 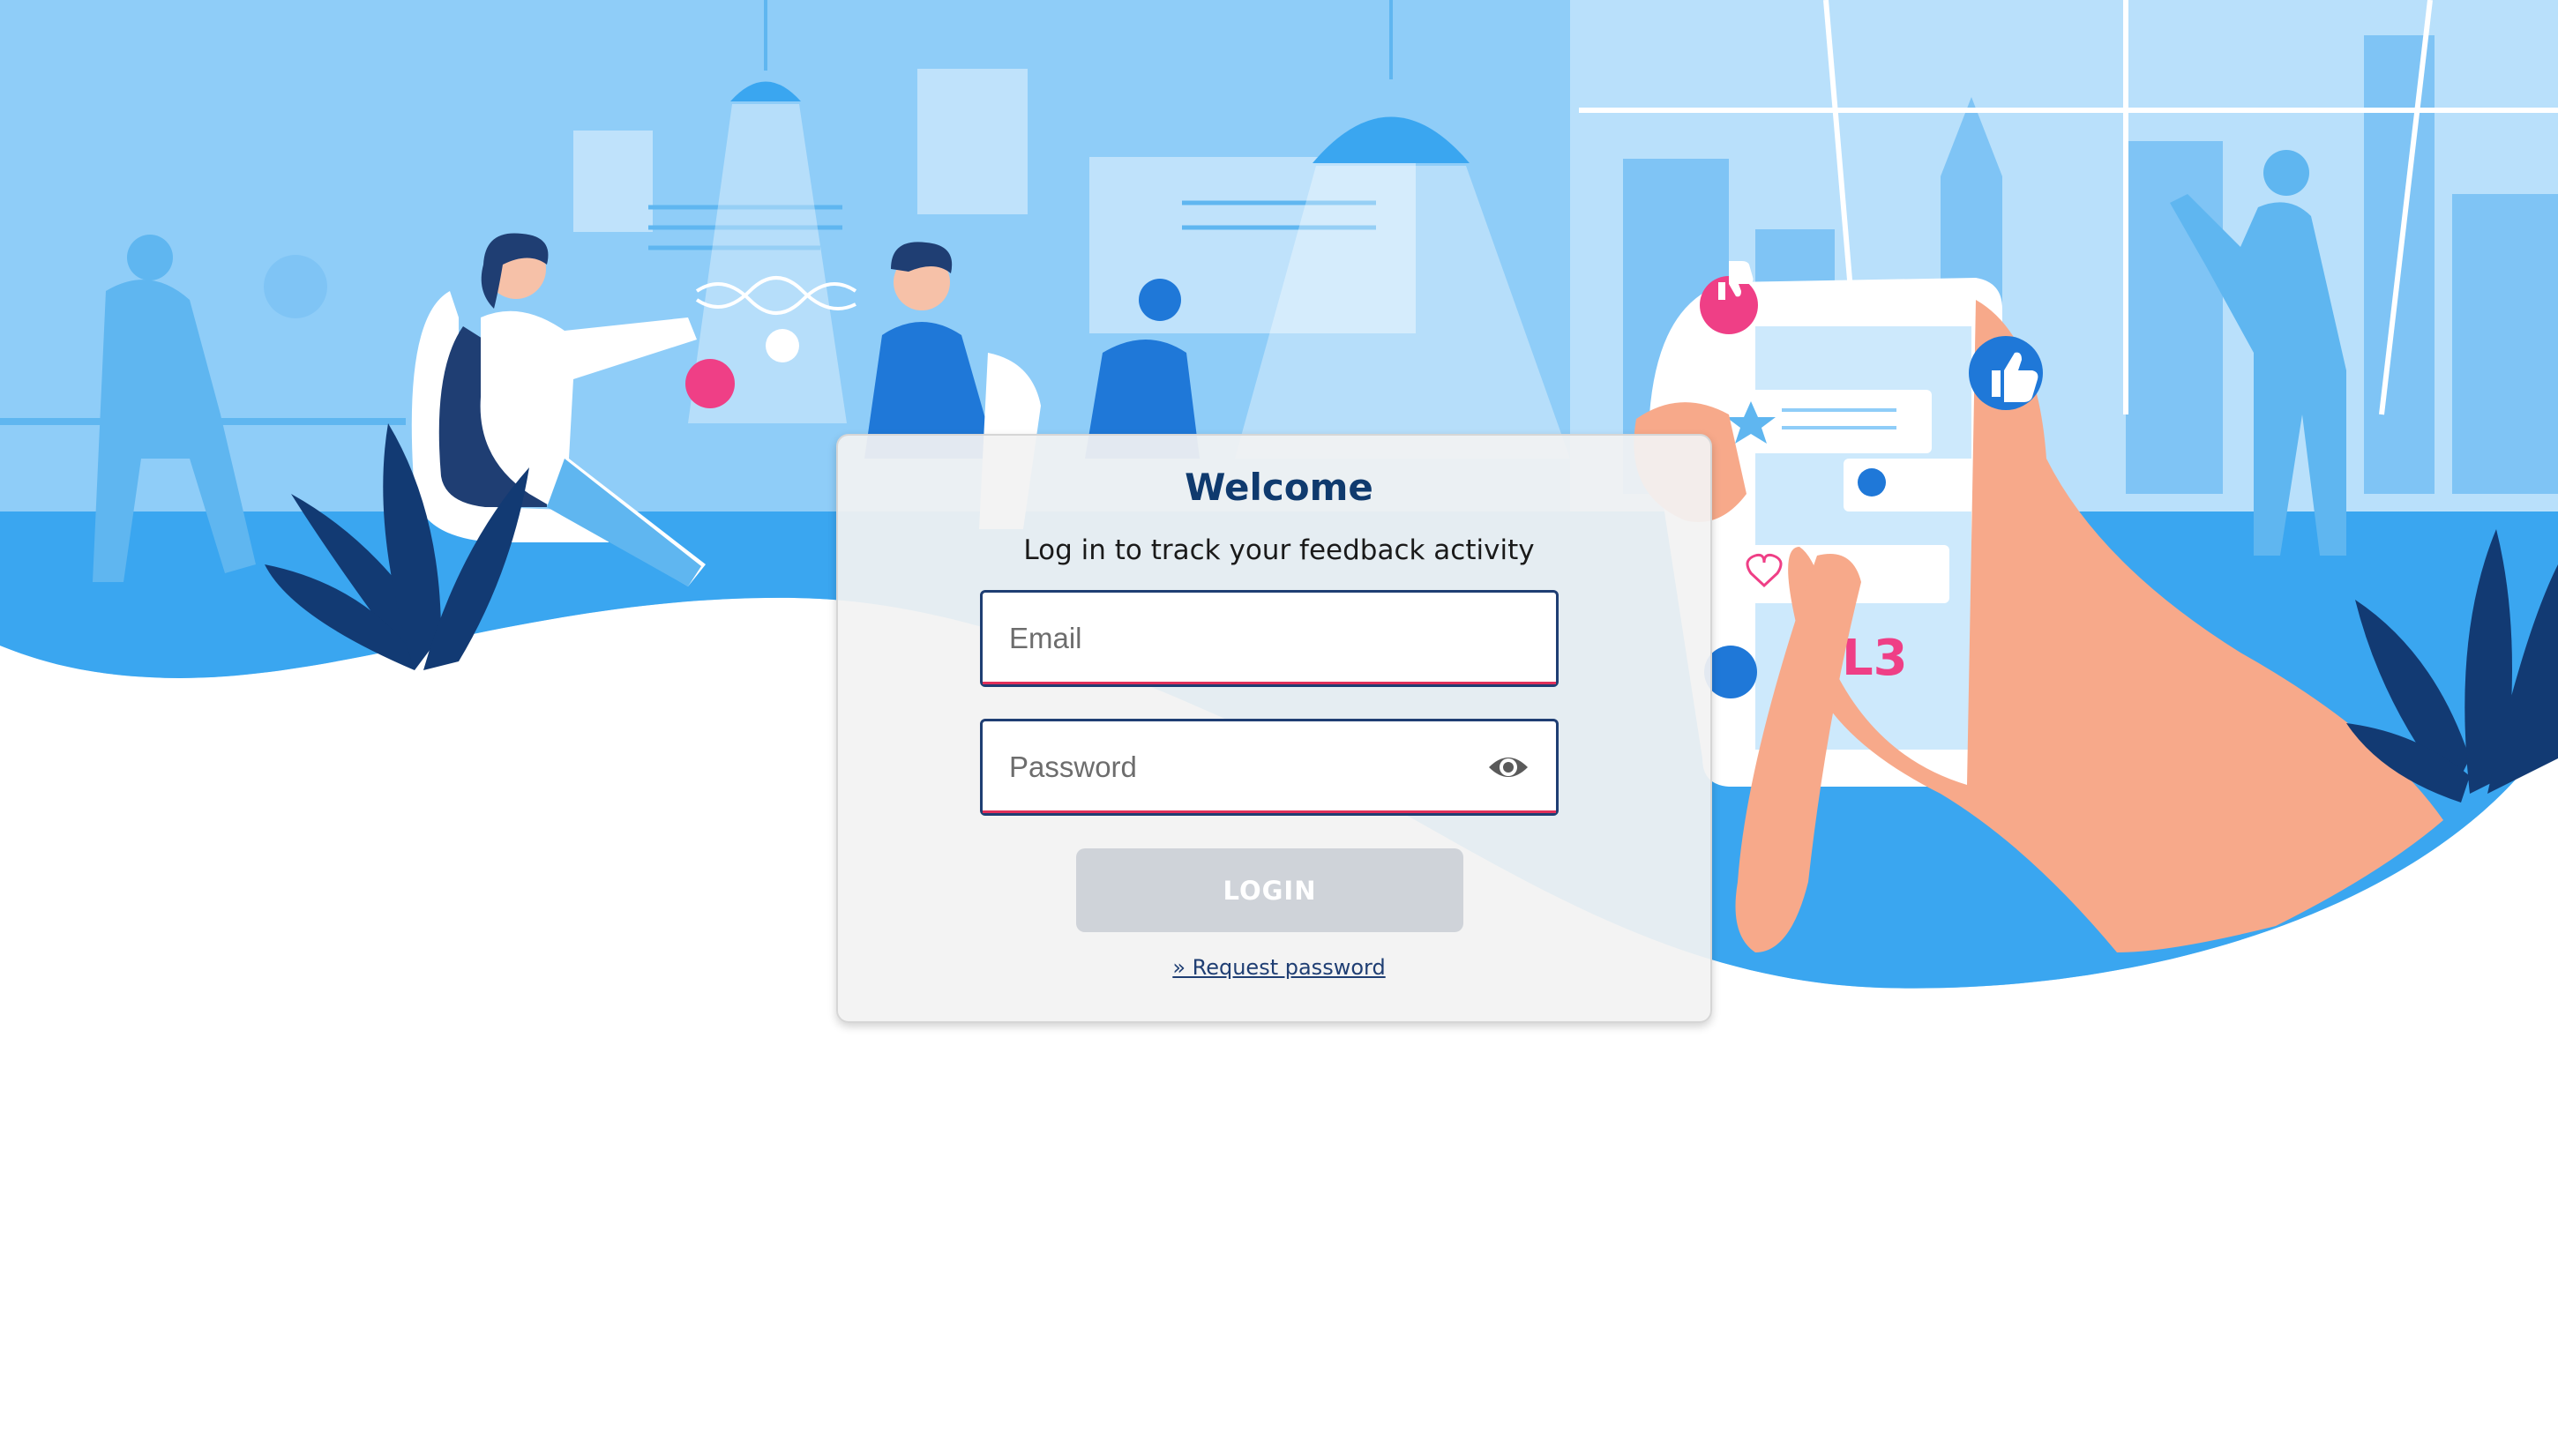 I want to click on password-input, so click(x=1256, y=767).